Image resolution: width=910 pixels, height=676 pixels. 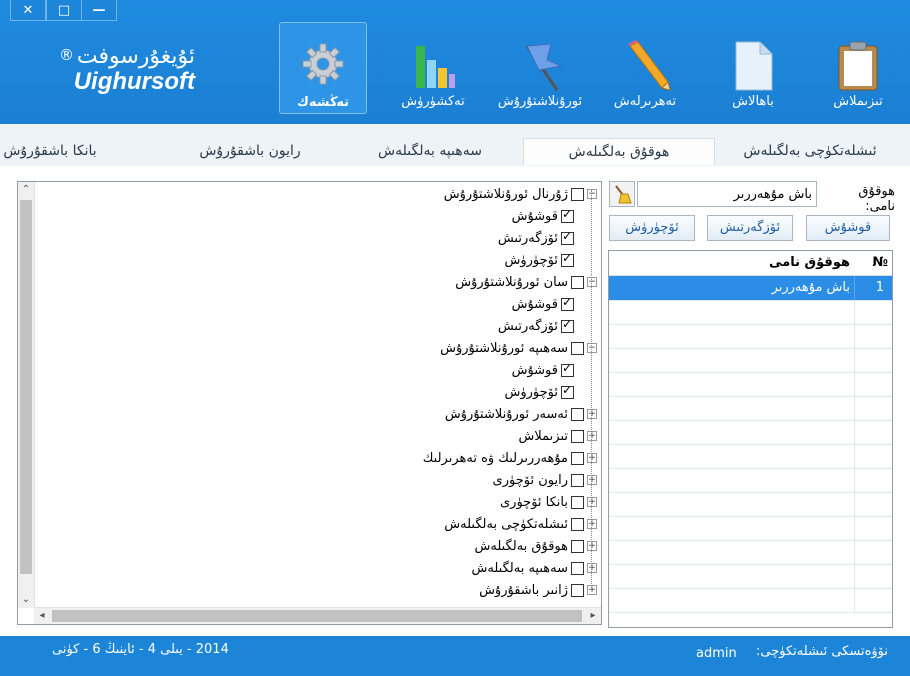 What do you see at coordinates (545, 480) in the screenshot?
I see `tree-node: + رايون ئۆچۈرى` at bounding box center [545, 480].